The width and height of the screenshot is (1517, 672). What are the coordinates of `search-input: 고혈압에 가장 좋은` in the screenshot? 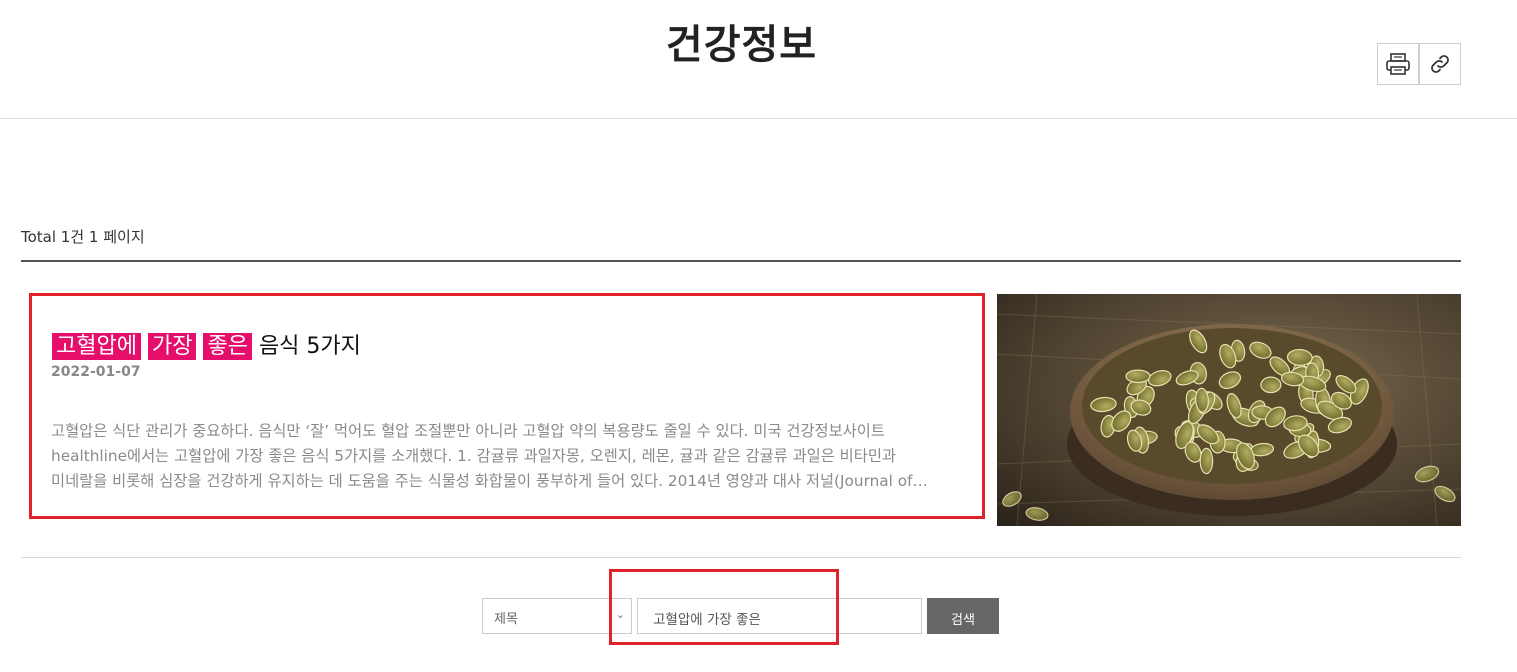 It's located at (779, 616).